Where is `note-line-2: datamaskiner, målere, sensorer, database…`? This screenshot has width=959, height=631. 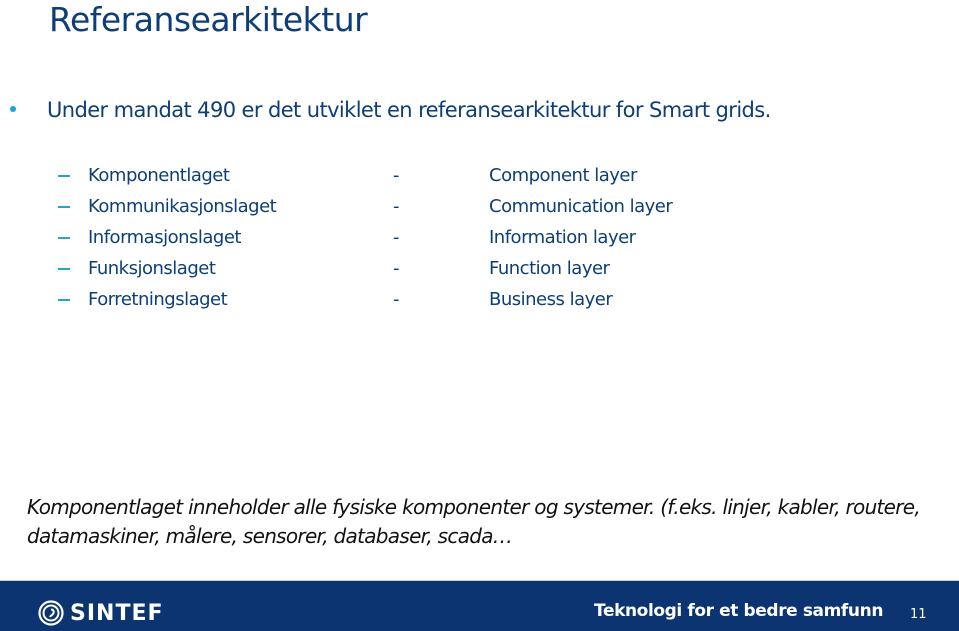
note-line-2: datamaskiner, målere, sensorer, database… is located at coordinates (270, 536).